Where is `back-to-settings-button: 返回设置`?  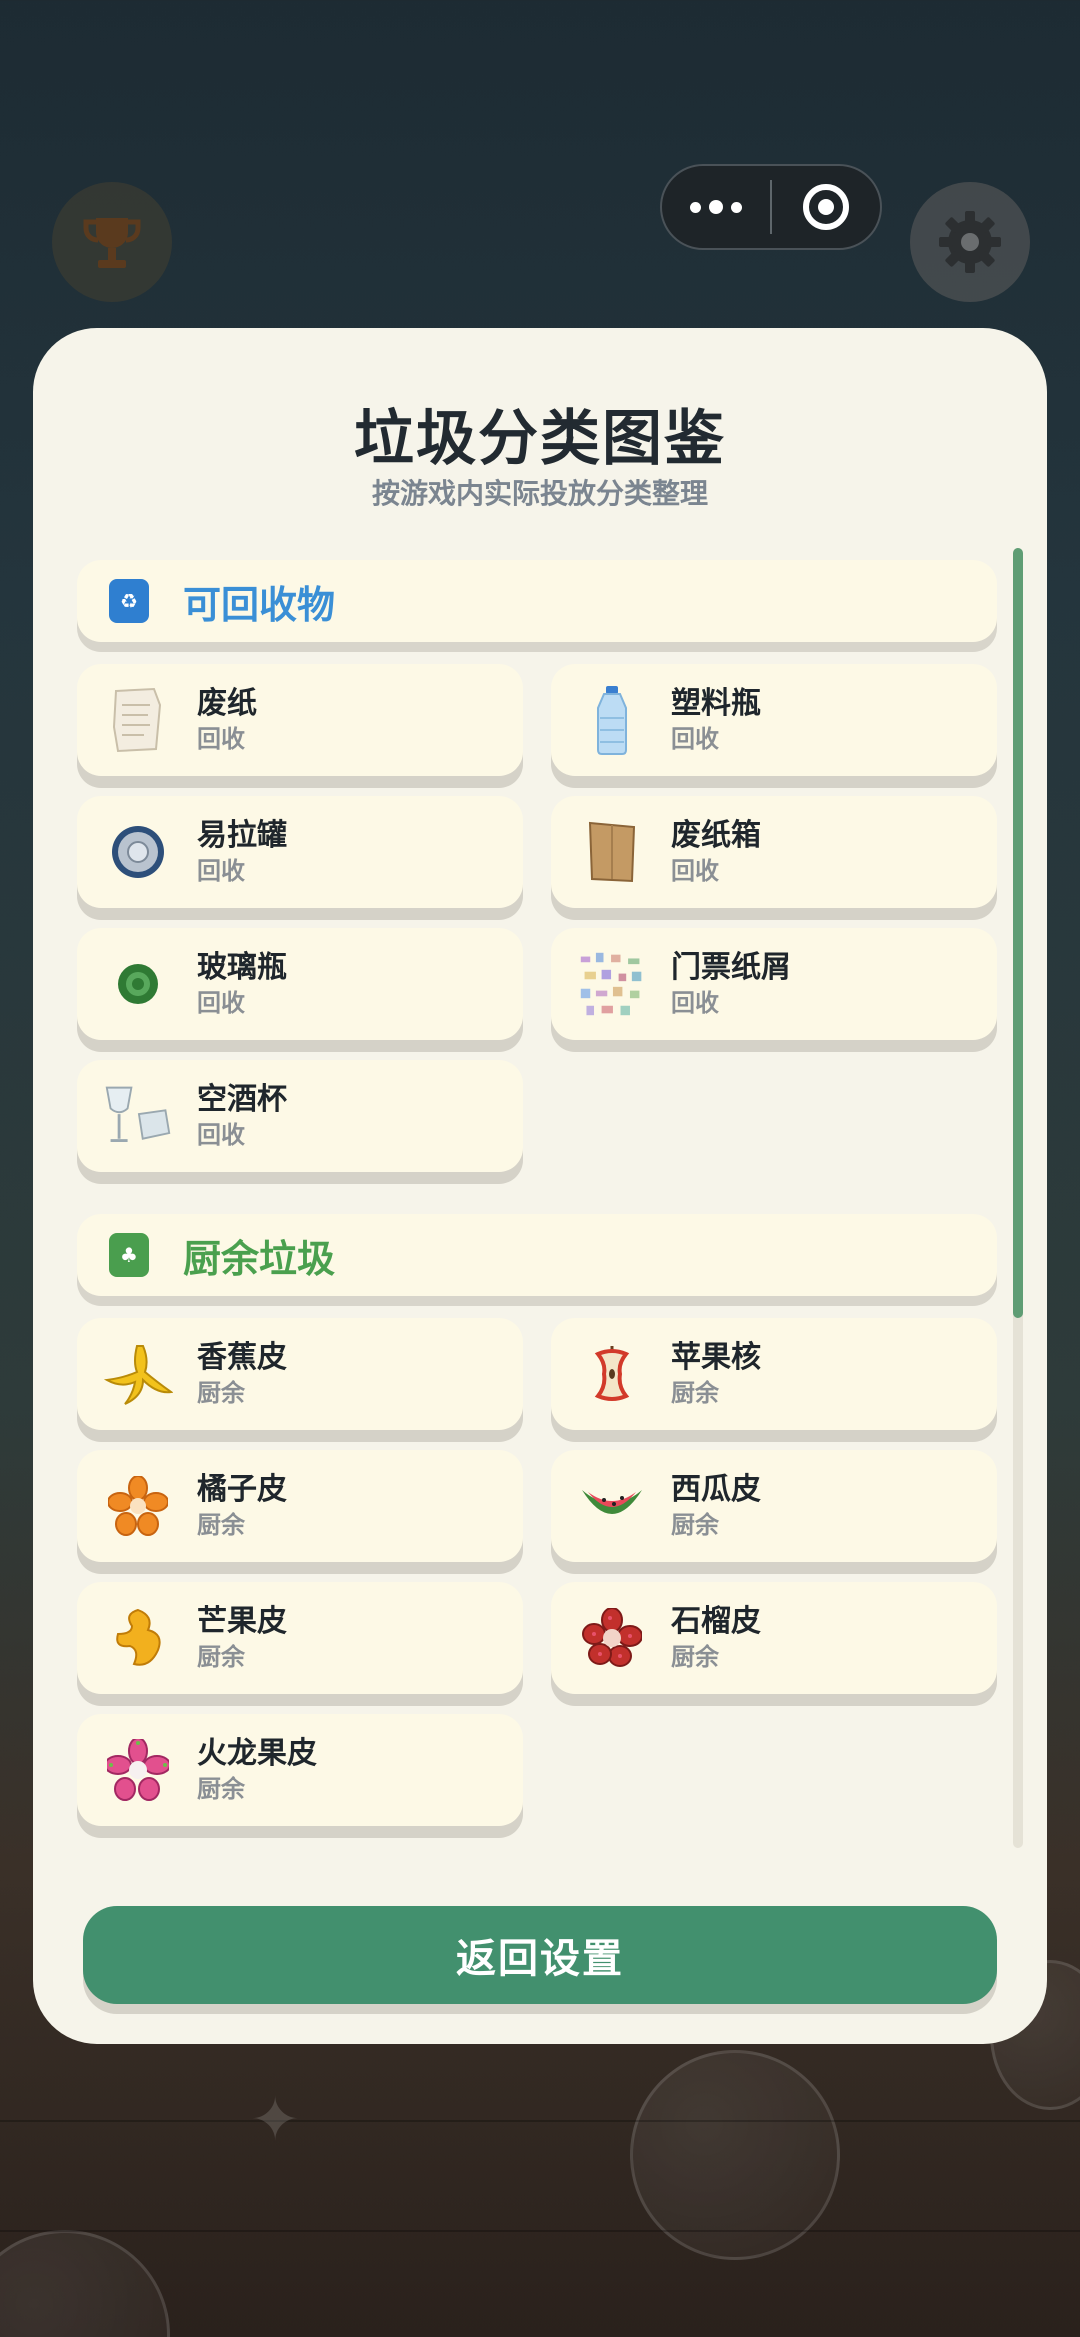
back-to-settings-button: 返回设置 is located at coordinates (540, 1955).